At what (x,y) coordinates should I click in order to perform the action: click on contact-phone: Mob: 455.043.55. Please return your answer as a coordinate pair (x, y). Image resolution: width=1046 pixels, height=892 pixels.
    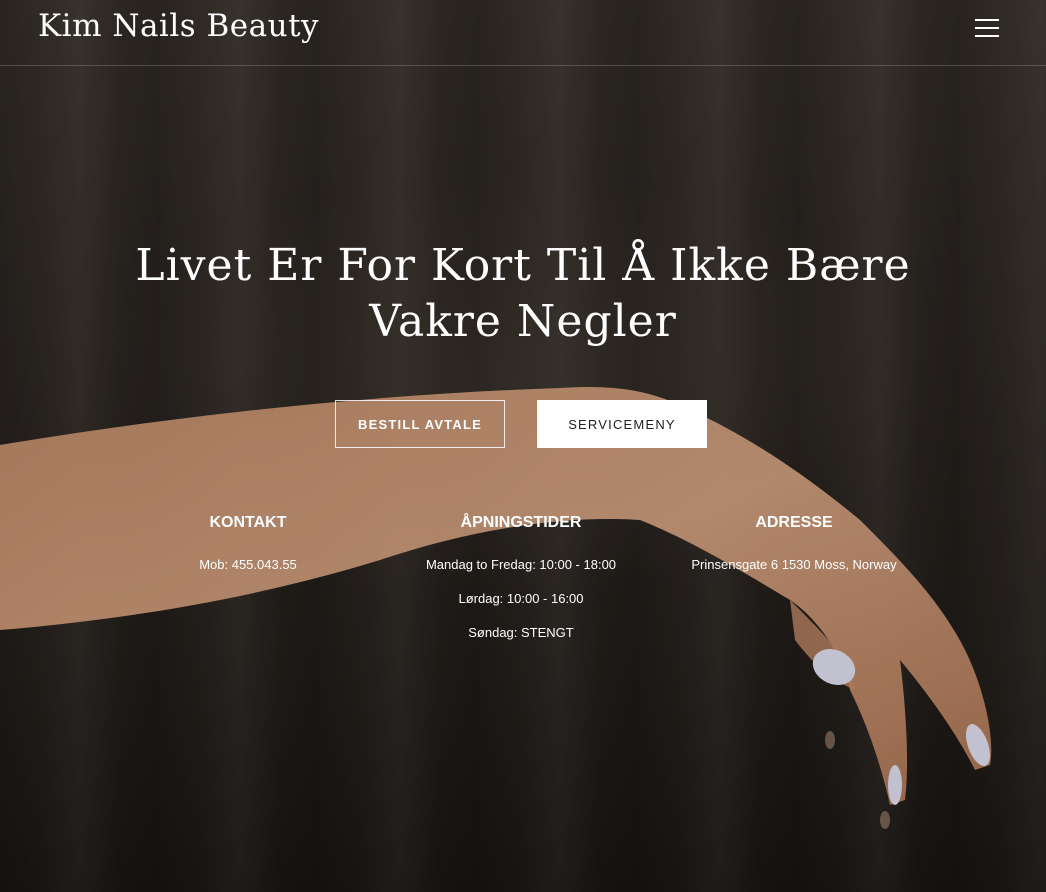
    Looking at the image, I should click on (248, 564).